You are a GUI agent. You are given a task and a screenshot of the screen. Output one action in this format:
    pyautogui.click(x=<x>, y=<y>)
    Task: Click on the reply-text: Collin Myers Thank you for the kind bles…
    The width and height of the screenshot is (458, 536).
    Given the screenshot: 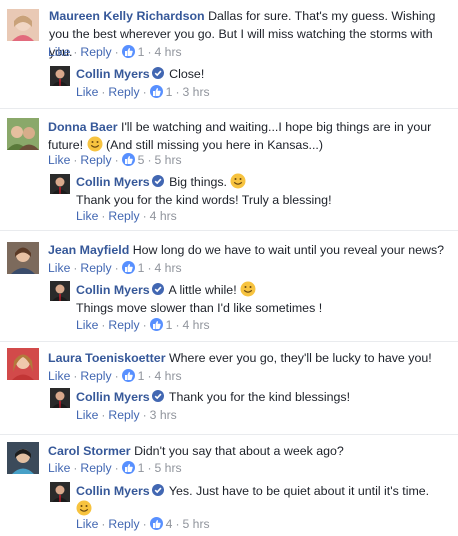 What is the action you would take?
    pyautogui.click(x=261, y=397)
    